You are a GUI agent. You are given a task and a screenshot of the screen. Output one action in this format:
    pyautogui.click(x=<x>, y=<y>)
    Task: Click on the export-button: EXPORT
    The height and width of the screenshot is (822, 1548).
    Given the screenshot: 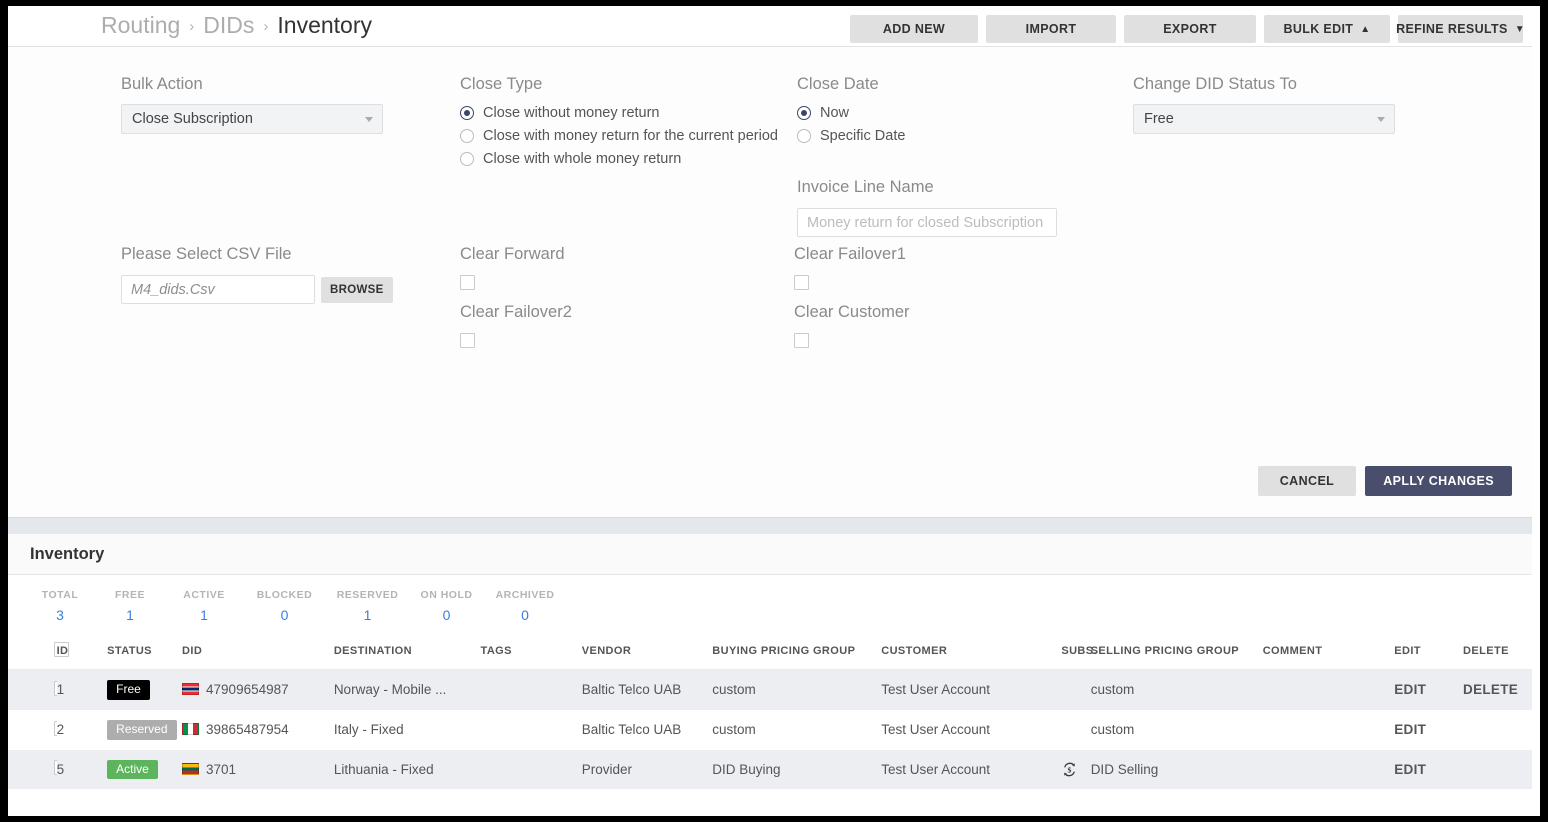 What is the action you would take?
    pyautogui.click(x=1190, y=29)
    